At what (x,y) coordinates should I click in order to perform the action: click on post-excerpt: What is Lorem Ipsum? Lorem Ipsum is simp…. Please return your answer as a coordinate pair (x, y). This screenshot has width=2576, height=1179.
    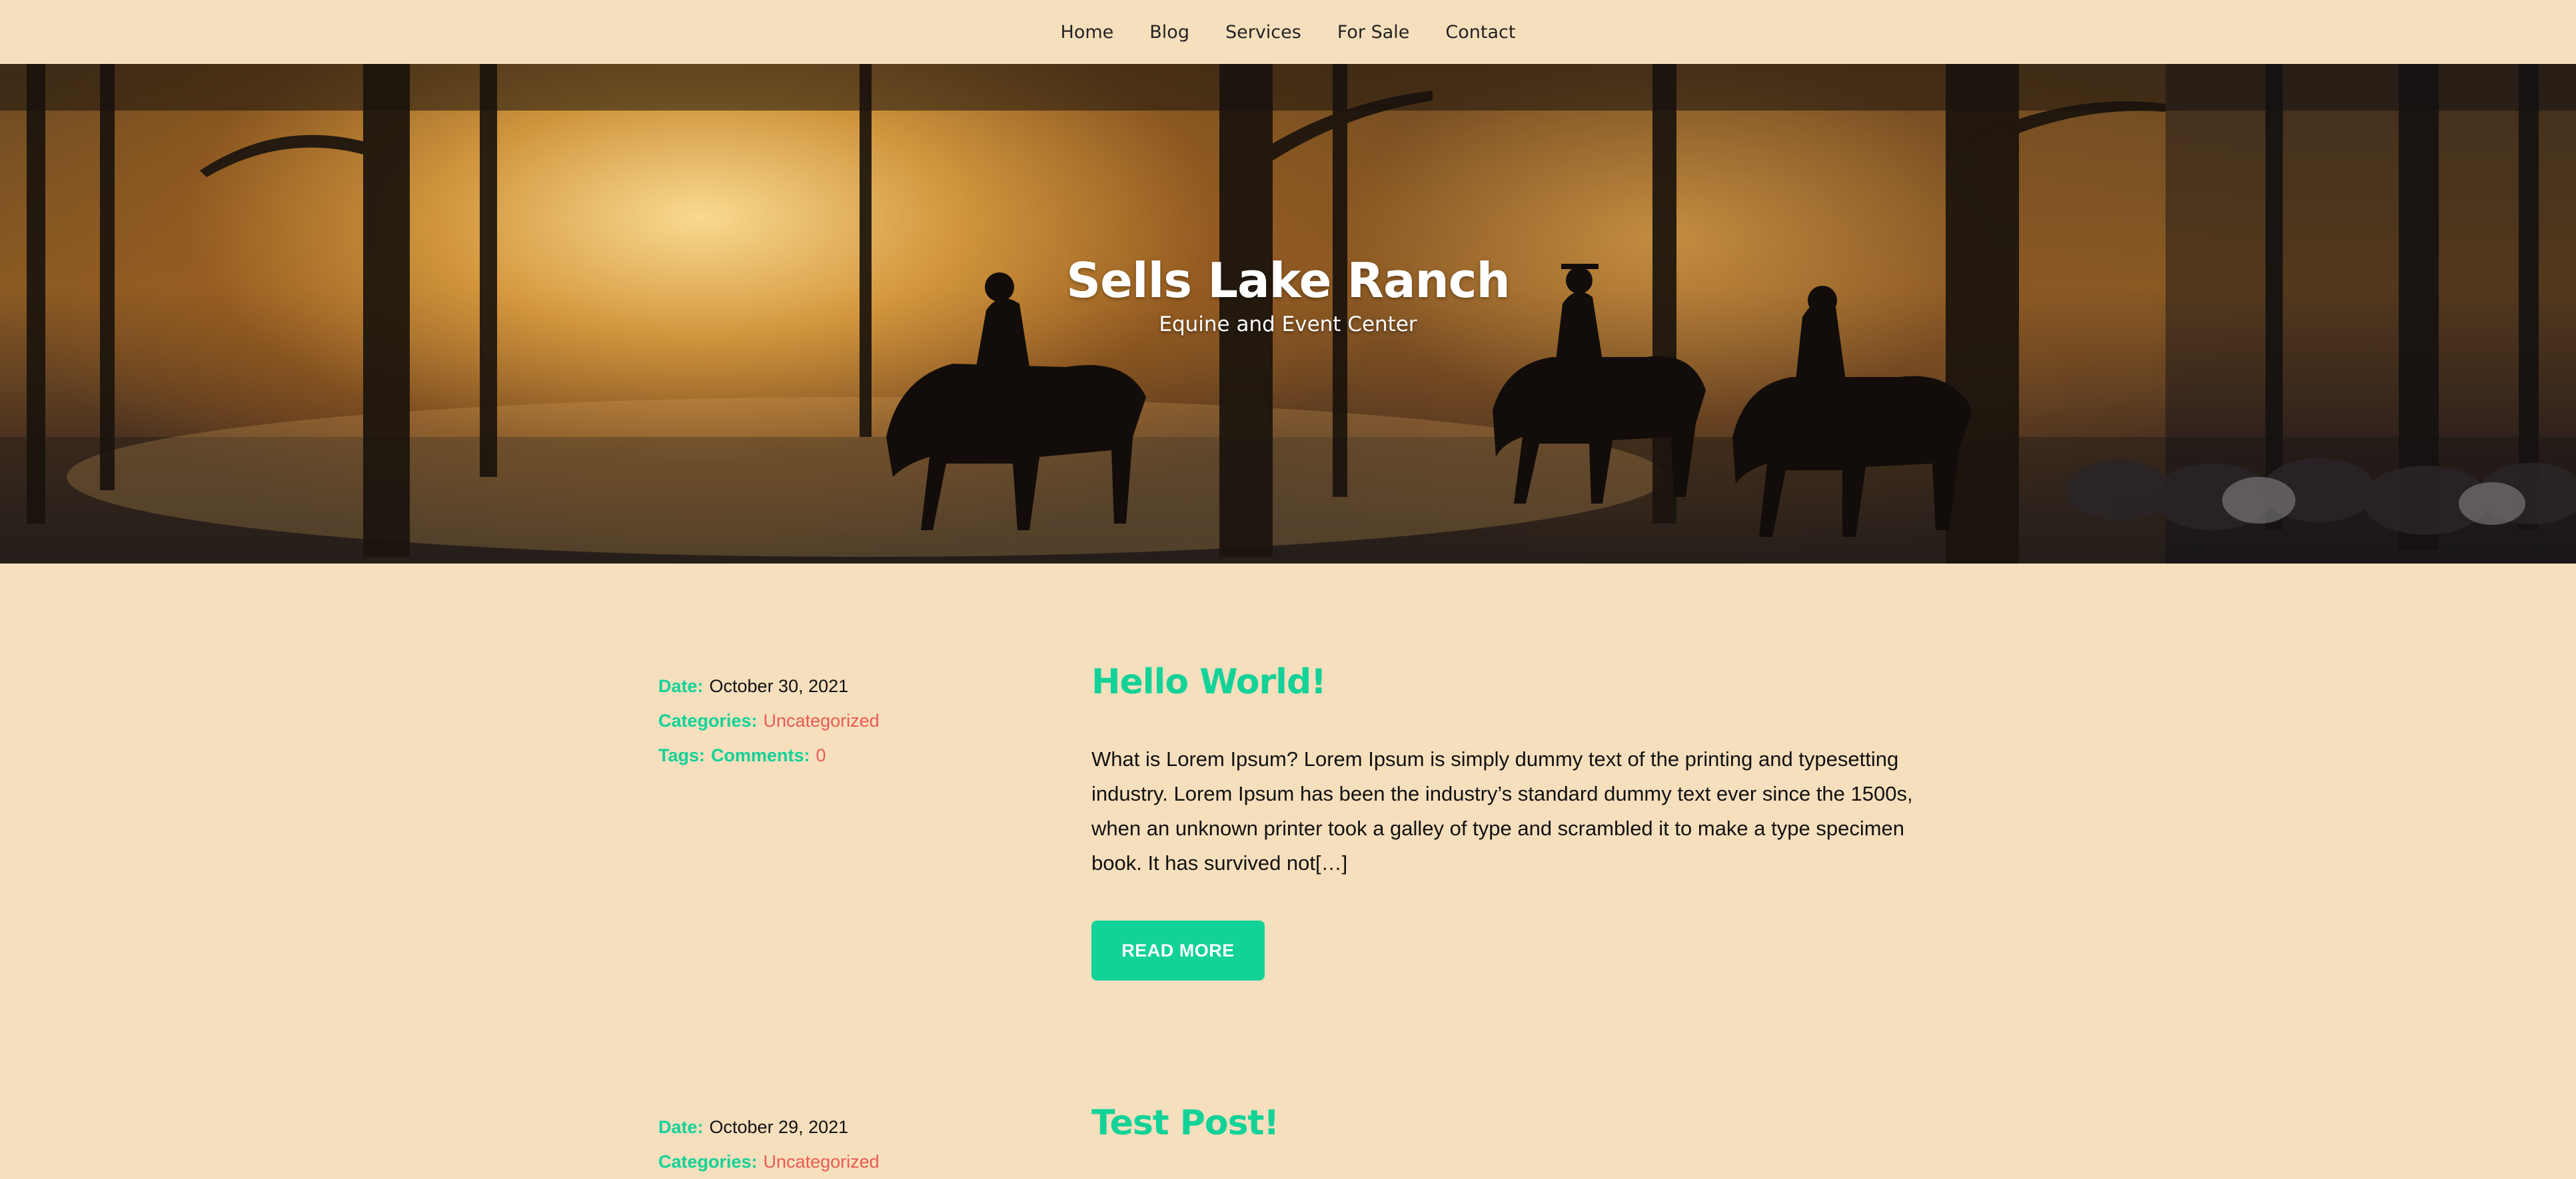
    Looking at the image, I should click on (1502, 811).